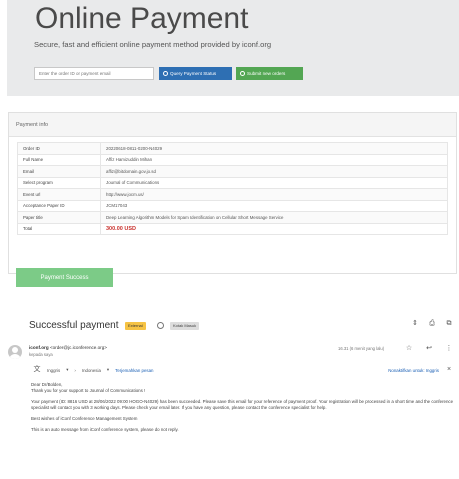 Image resolution: width=459 pixels, height=479 pixels. Describe the element at coordinates (59, 171) in the screenshot. I see `row-label: Email` at that location.